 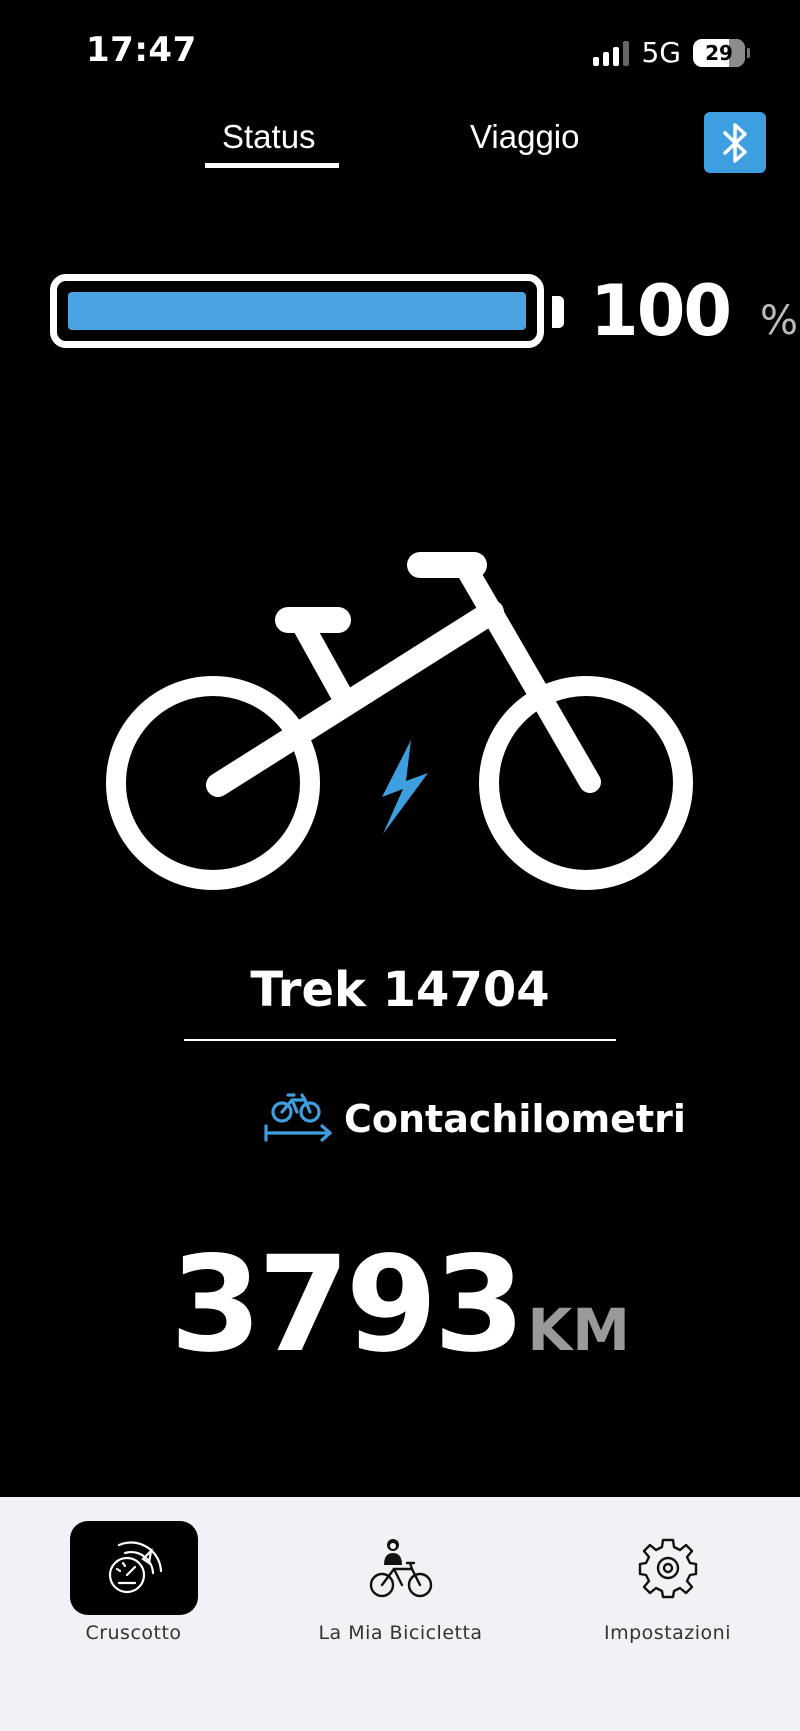 I want to click on tab-status: Status, so click(x=269, y=137).